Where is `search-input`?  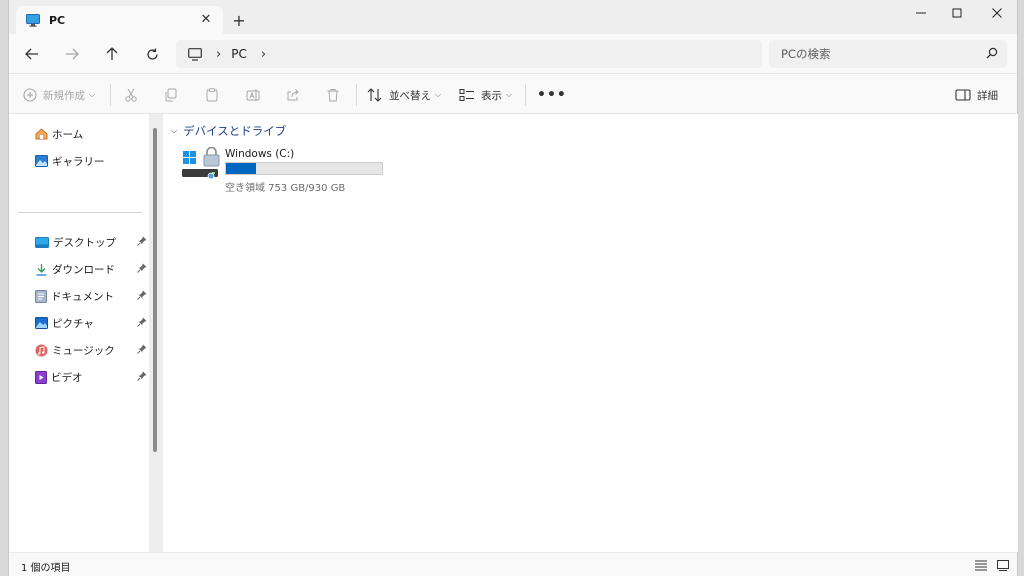 search-input is located at coordinates (876, 54).